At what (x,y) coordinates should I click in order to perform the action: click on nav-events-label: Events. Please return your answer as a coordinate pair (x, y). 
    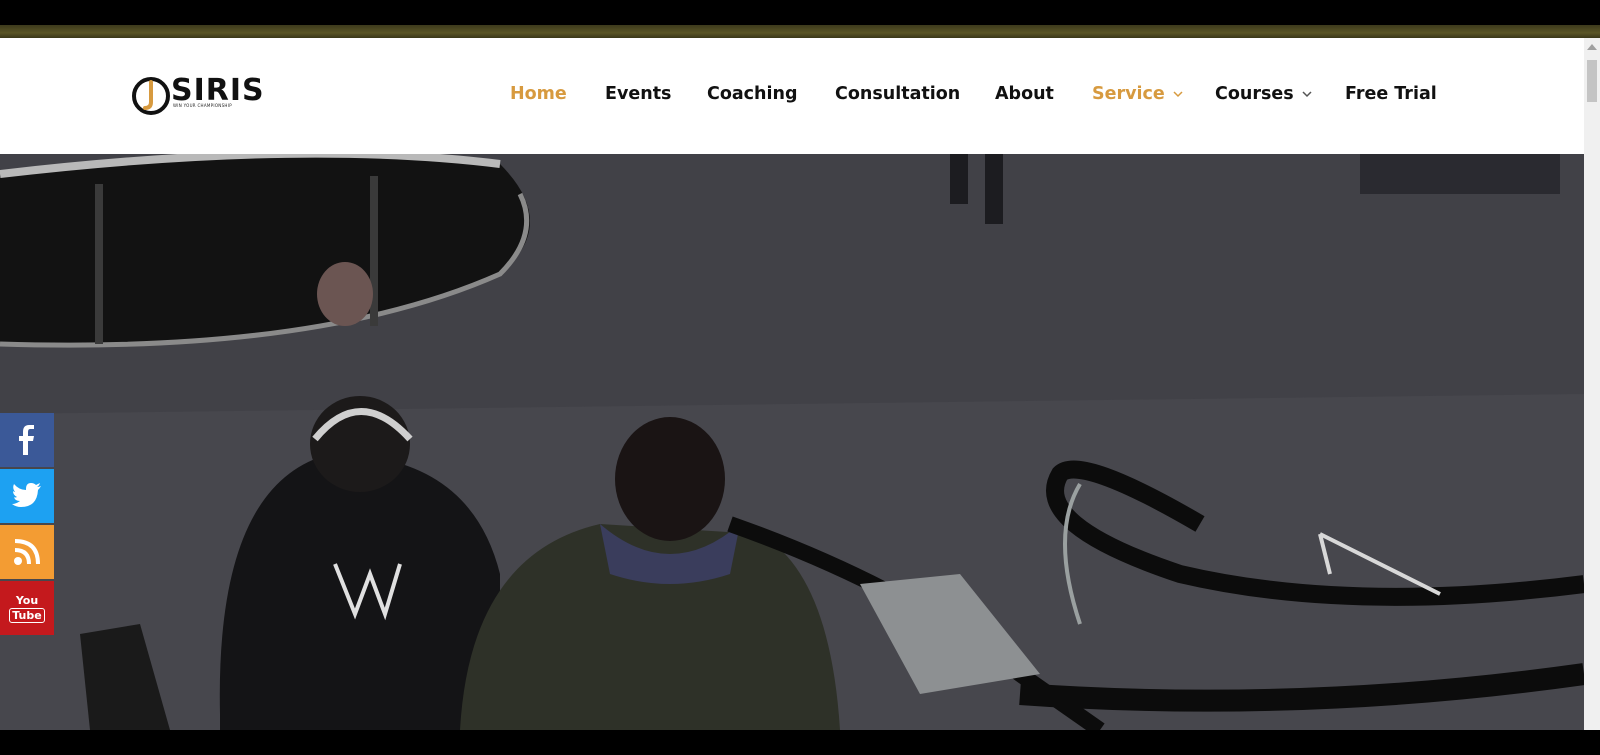
    Looking at the image, I should click on (638, 94).